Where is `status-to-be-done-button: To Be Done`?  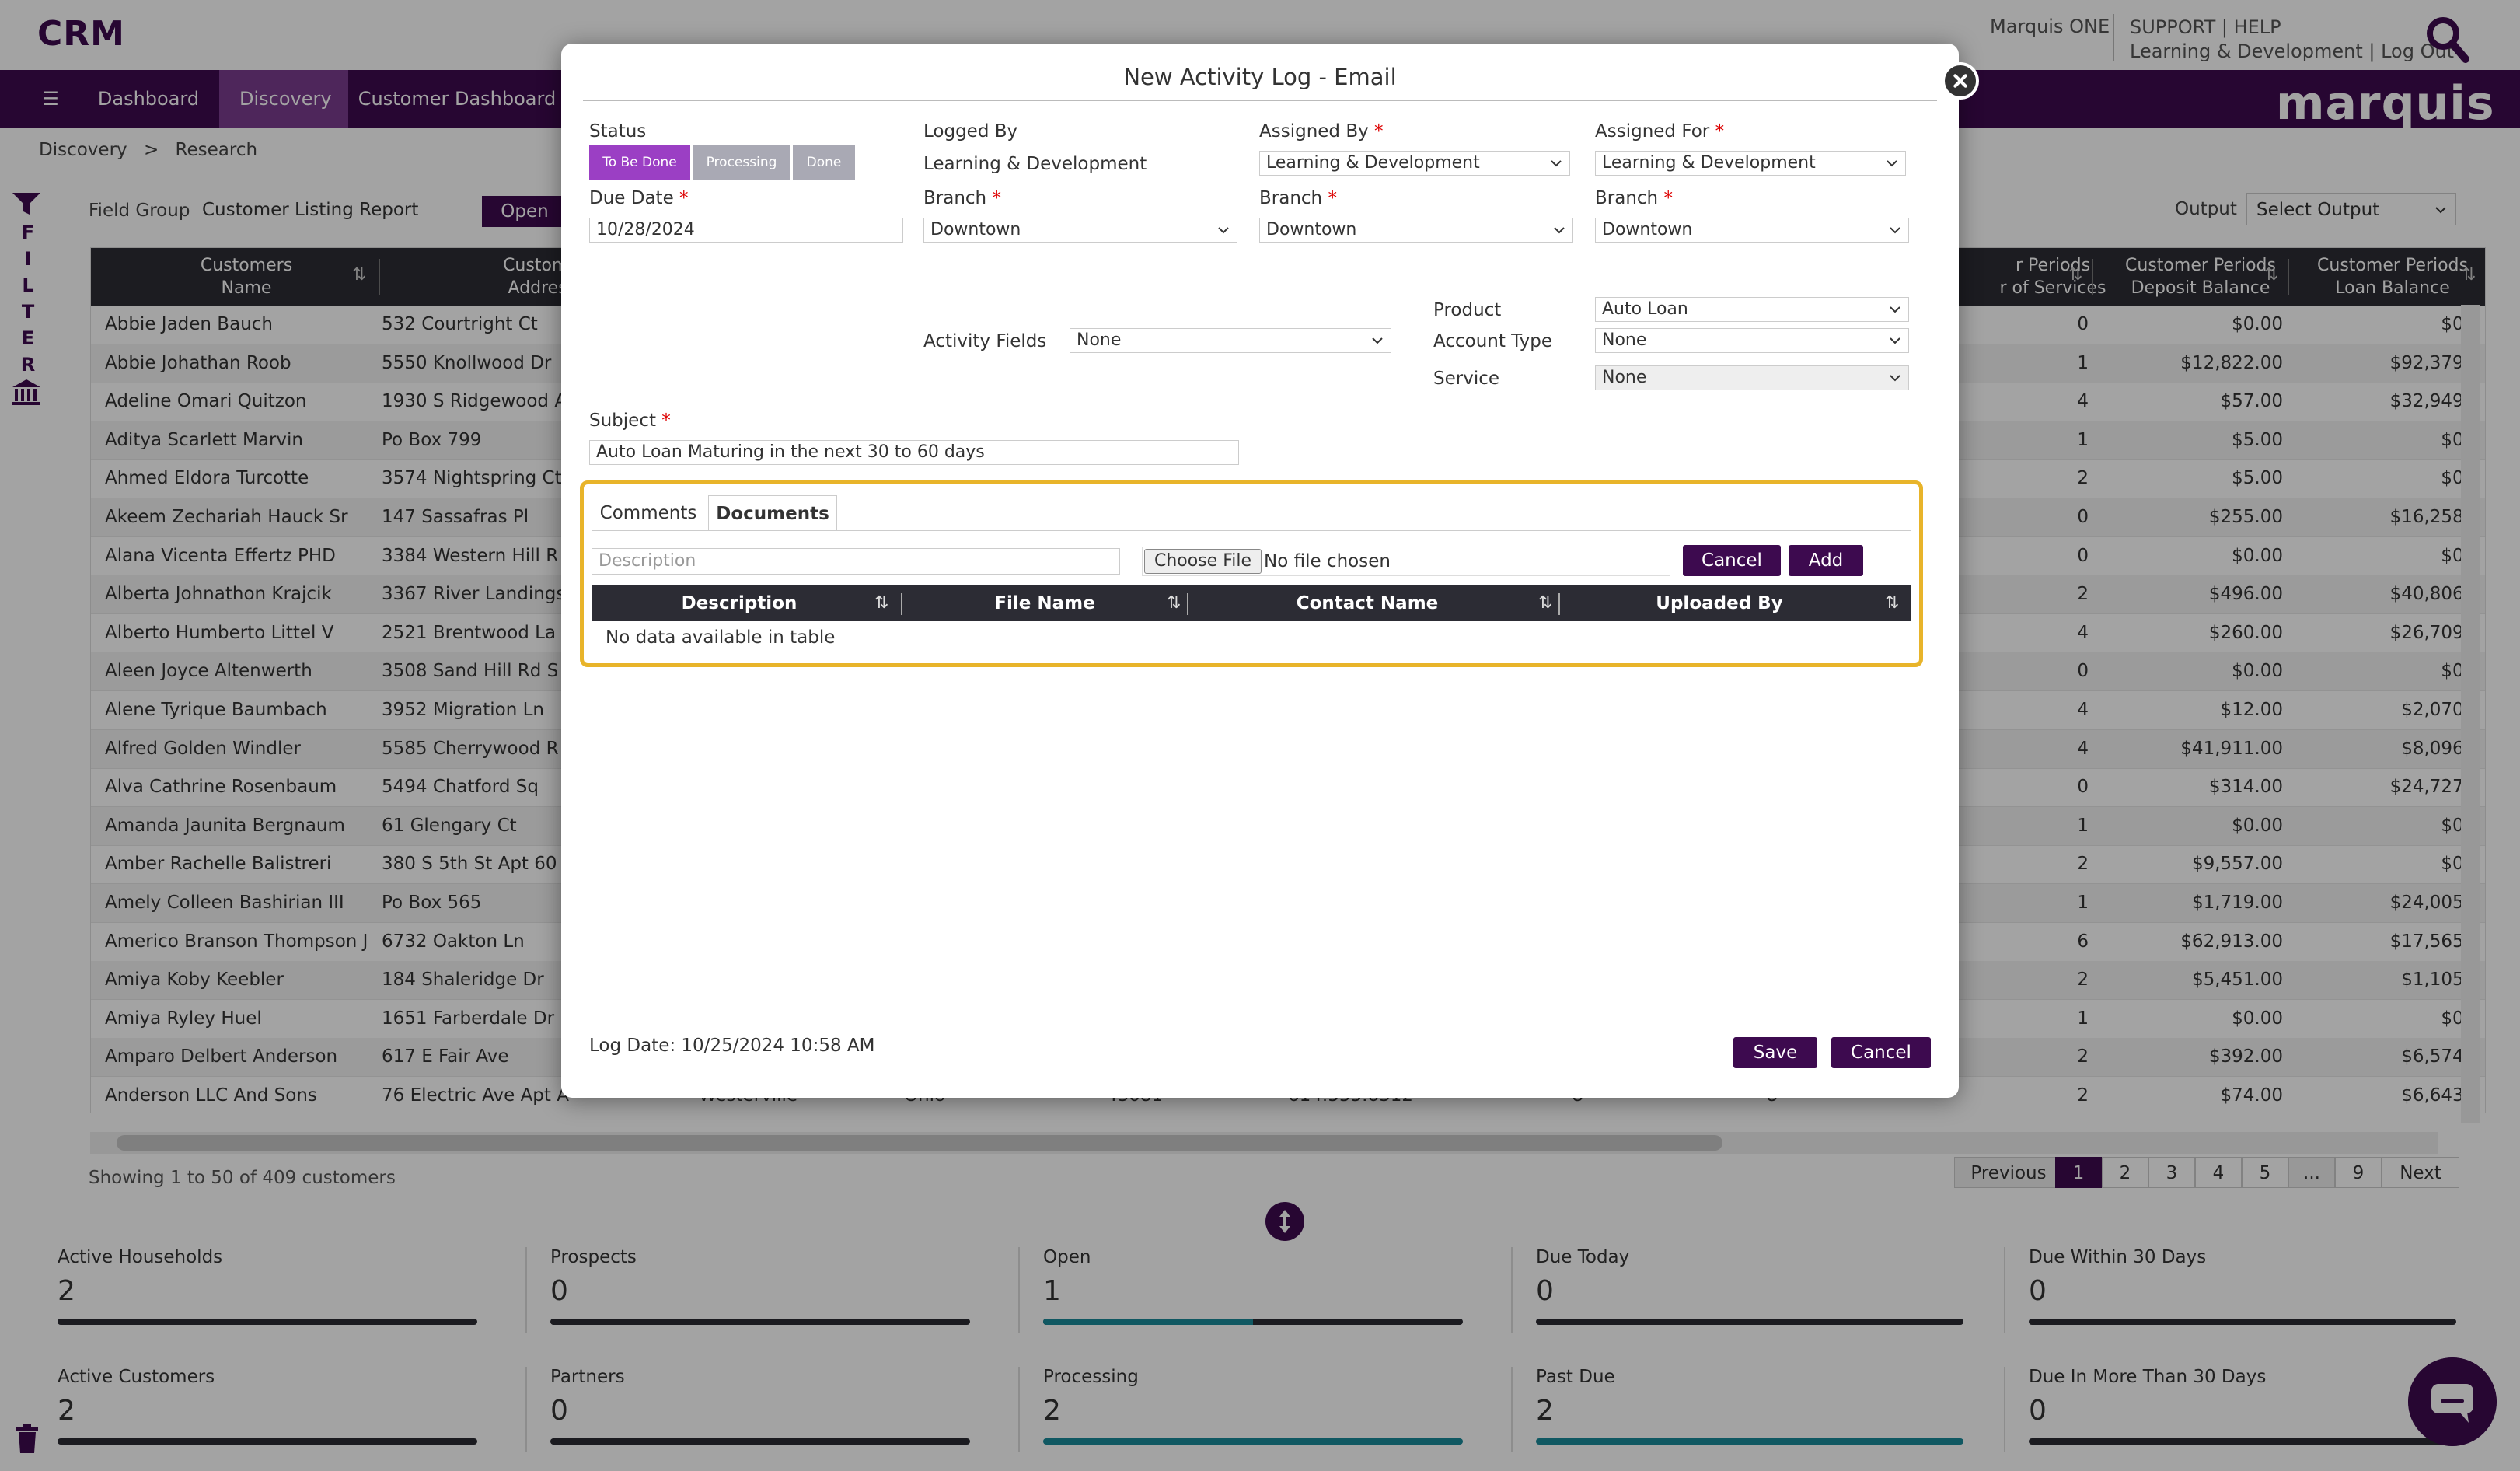 status-to-be-done-button: To Be Done is located at coordinates (639, 162).